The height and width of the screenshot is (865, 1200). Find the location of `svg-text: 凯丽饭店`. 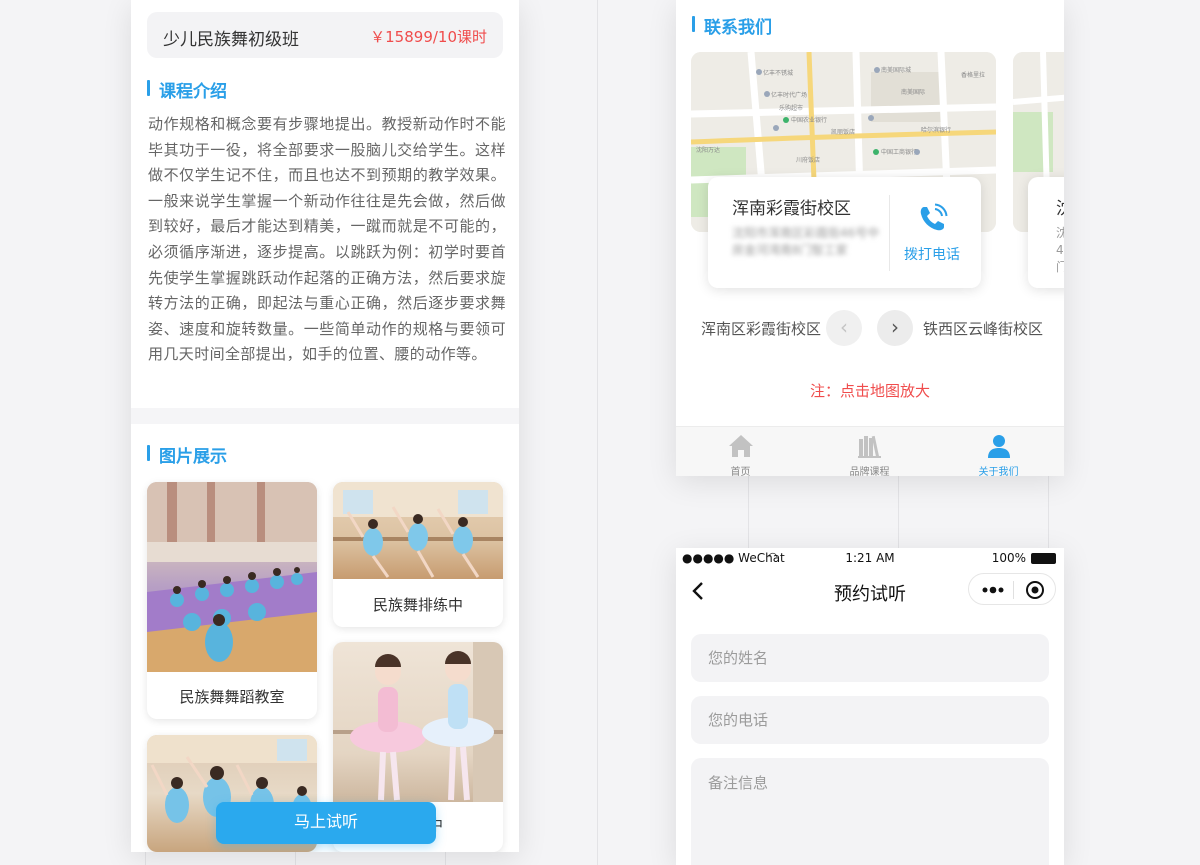

svg-text: 凯丽饭店 is located at coordinates (843, 132).